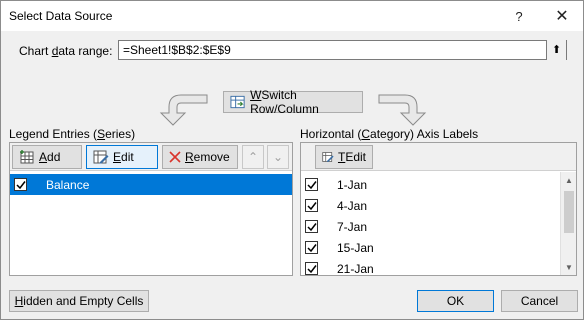 The width and height of the screenshot is (584, 320). I want to click on add-series-label: Add, so click(49, 157).